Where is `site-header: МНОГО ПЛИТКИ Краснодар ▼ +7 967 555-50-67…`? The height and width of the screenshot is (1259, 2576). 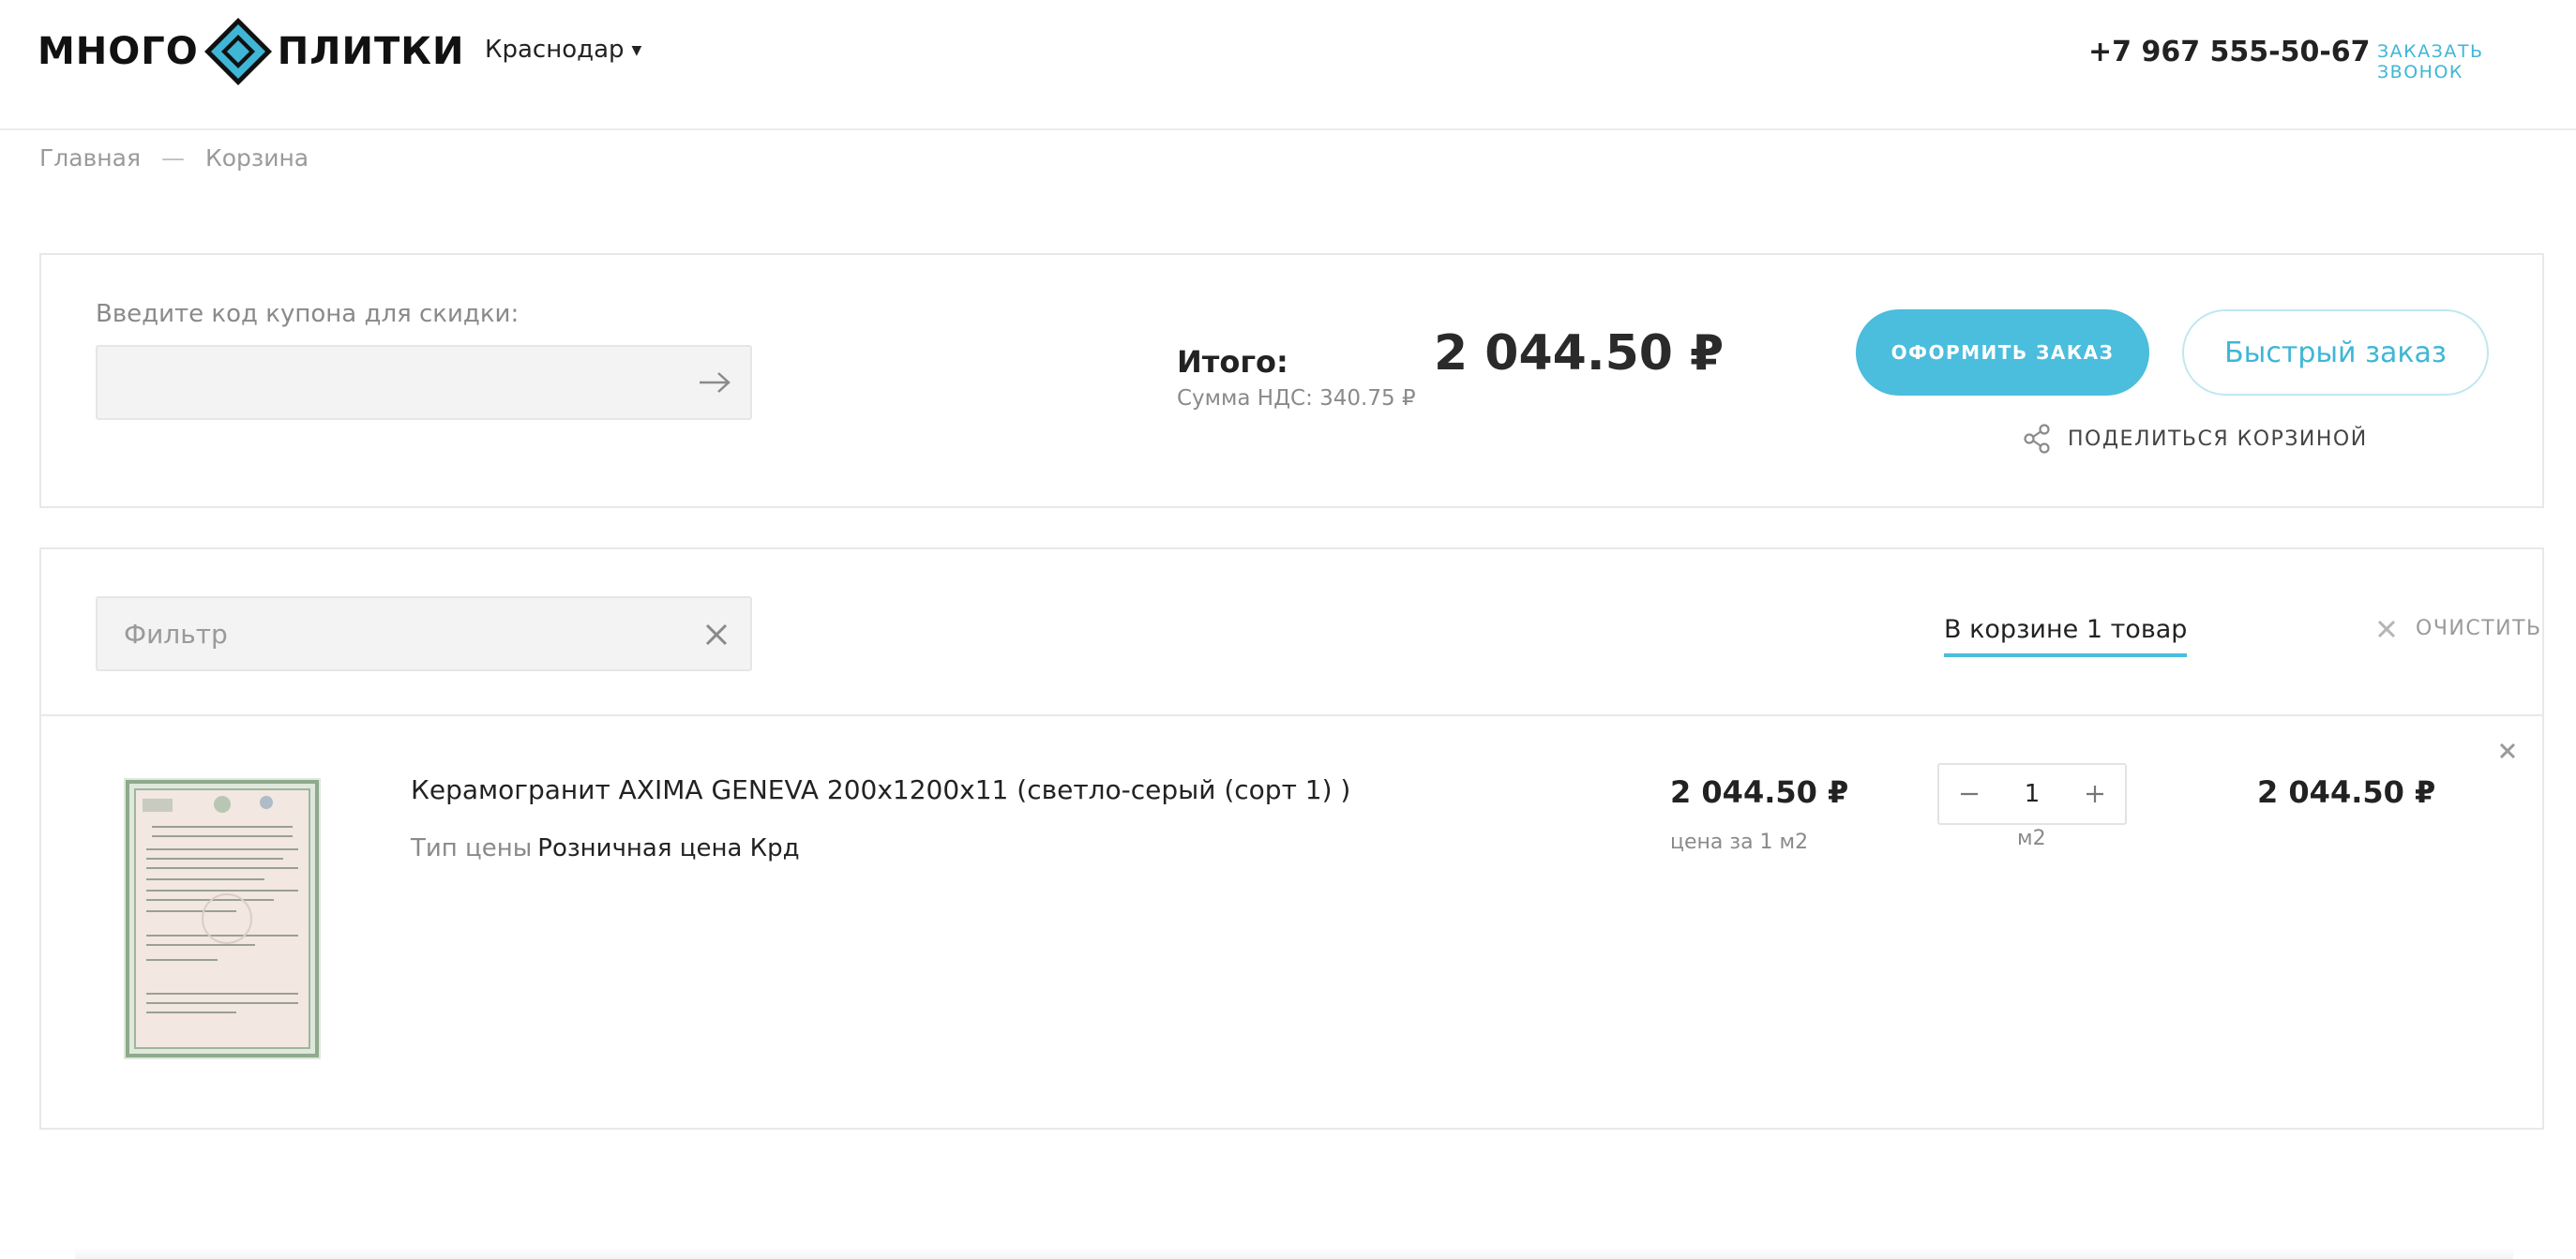 site-header: МНОГО ПЛИТКИ Краснодар ▼ +7 967 555-50-67… is located at coordinates (1288, 65).